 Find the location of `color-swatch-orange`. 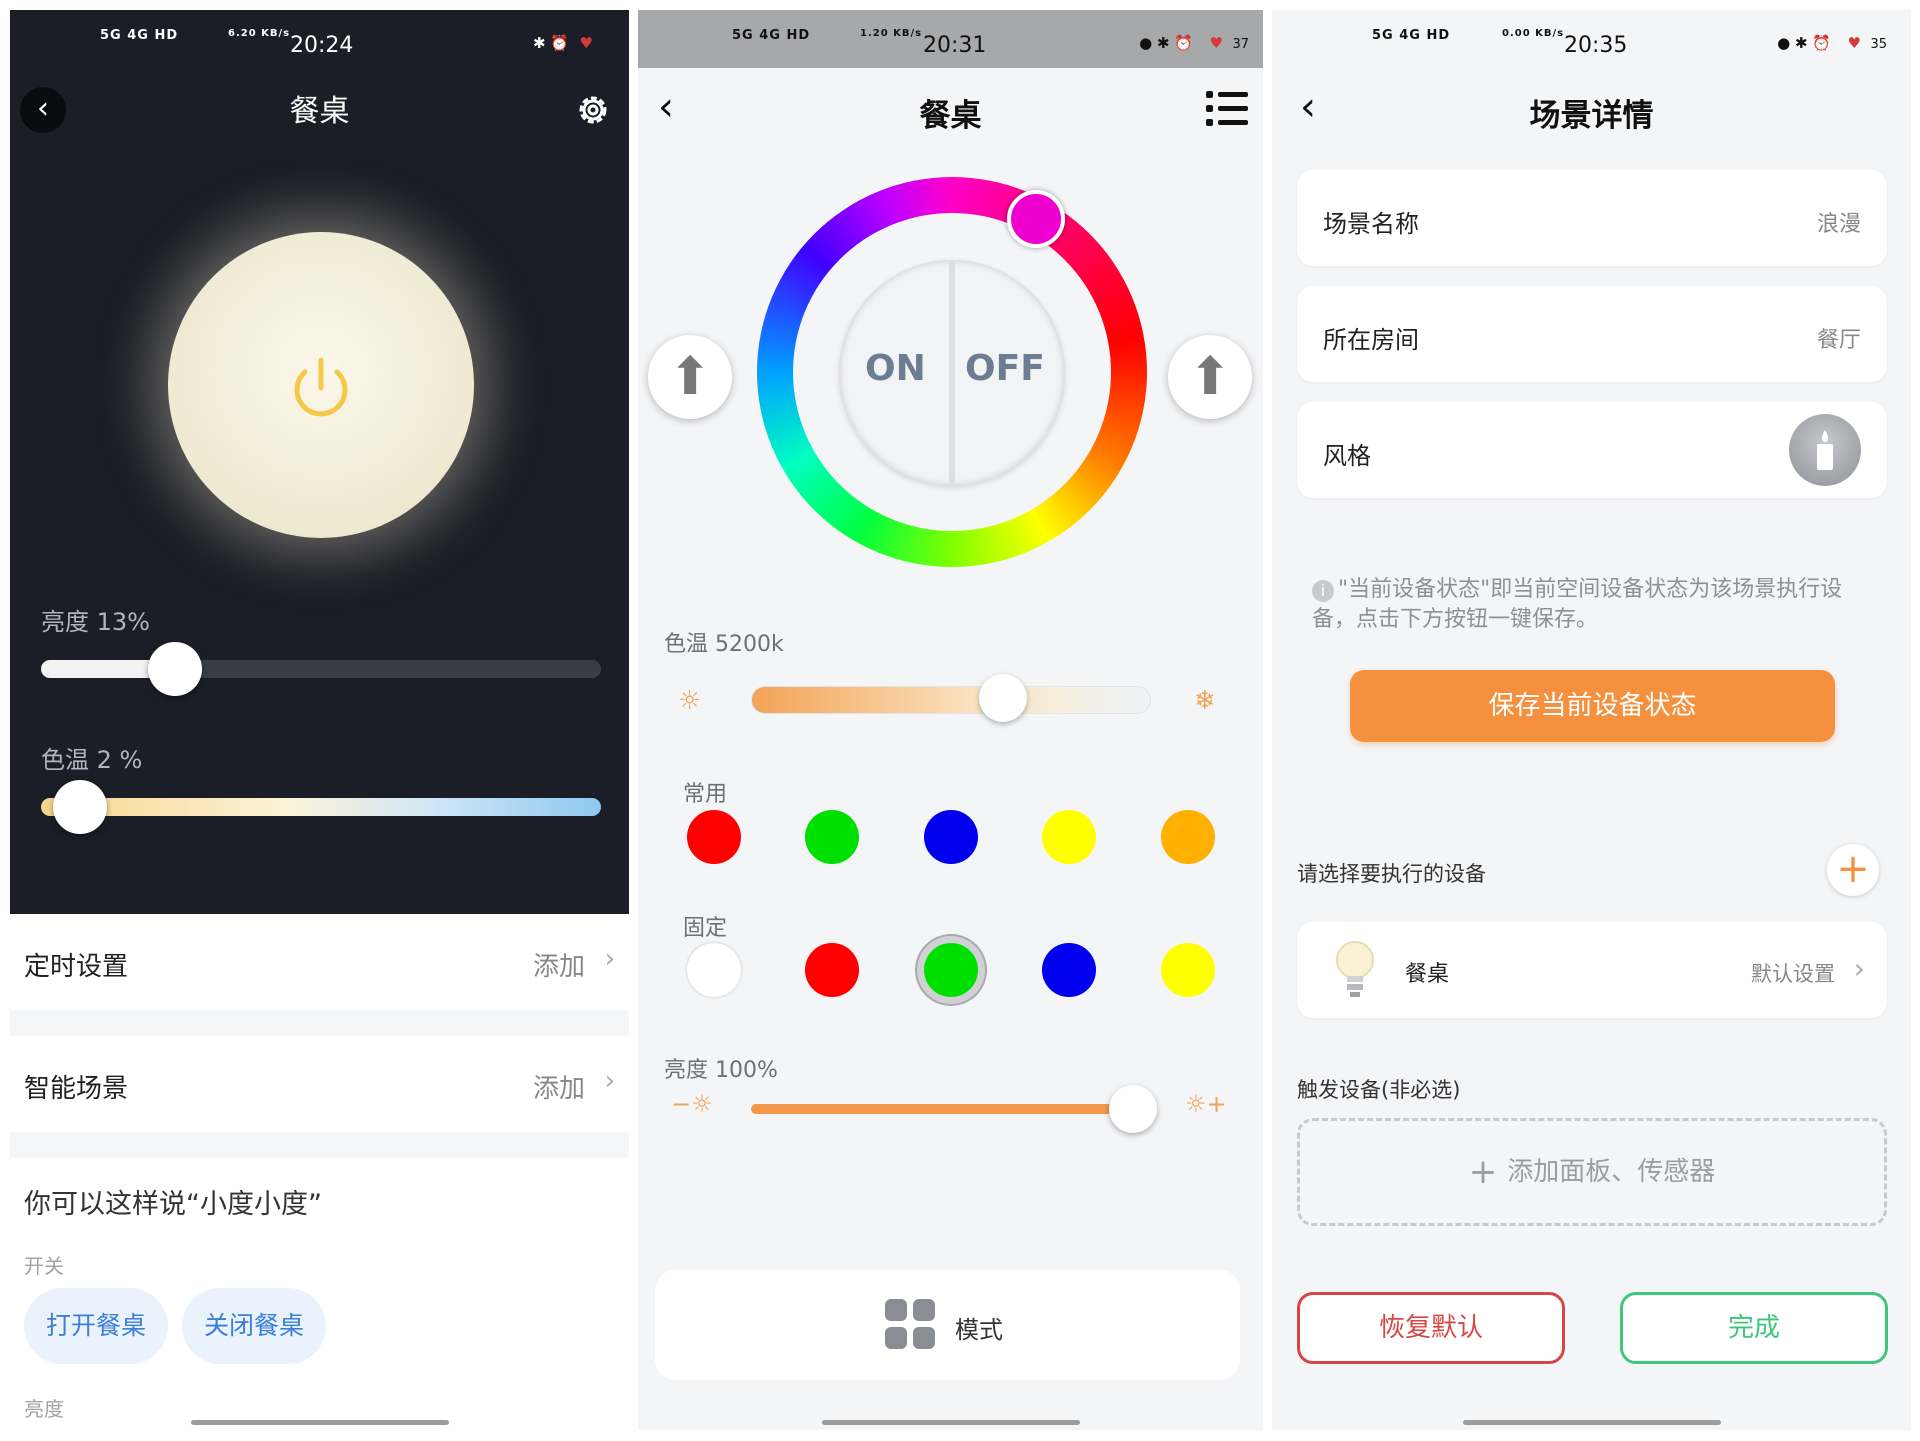

color-swatch-orange is located at coordinates (1188, 837).